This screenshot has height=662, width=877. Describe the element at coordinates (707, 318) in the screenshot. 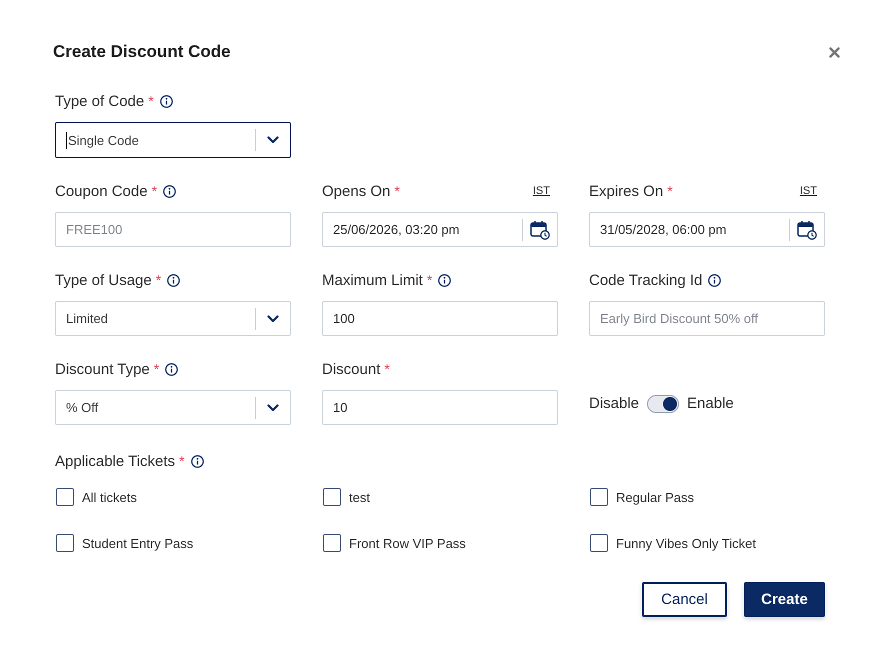

I see `text-field: Early Bird Discount 50% off` at that location.